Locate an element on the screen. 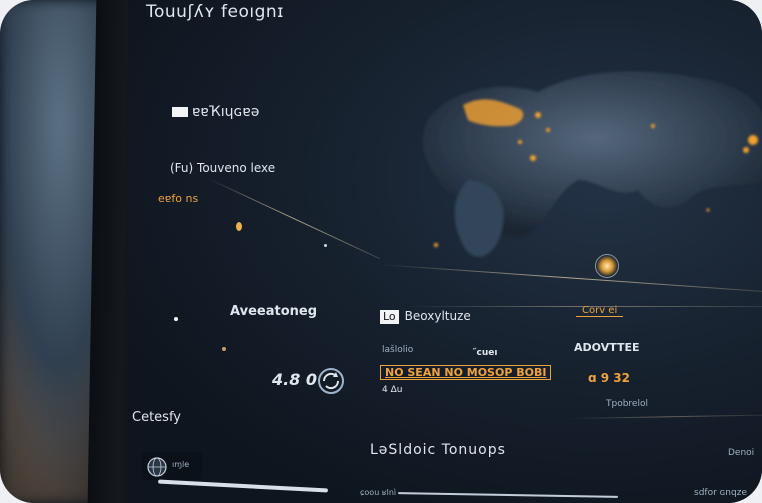 The image size is (762, 503). location-dot-icon is located at coordinates (239, 226).